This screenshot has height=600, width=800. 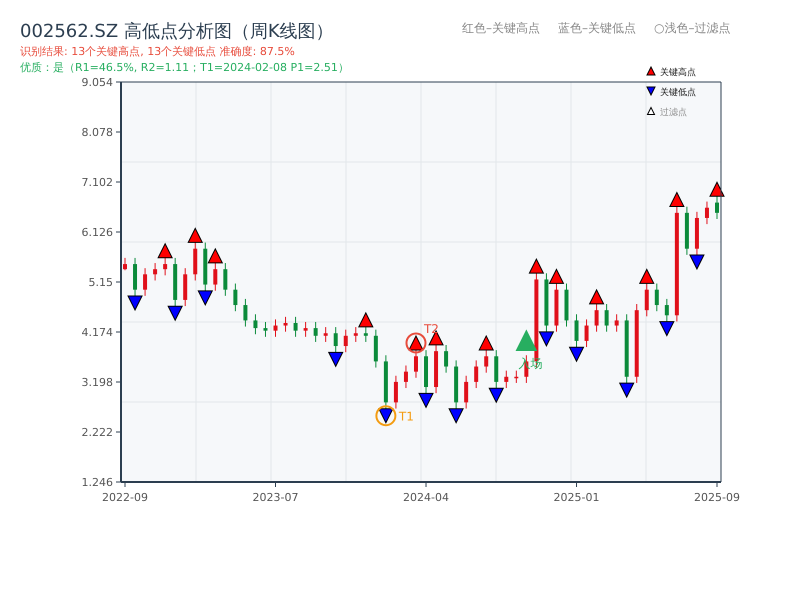 I want to click on target-label: T2, so click(x=431, y=329).